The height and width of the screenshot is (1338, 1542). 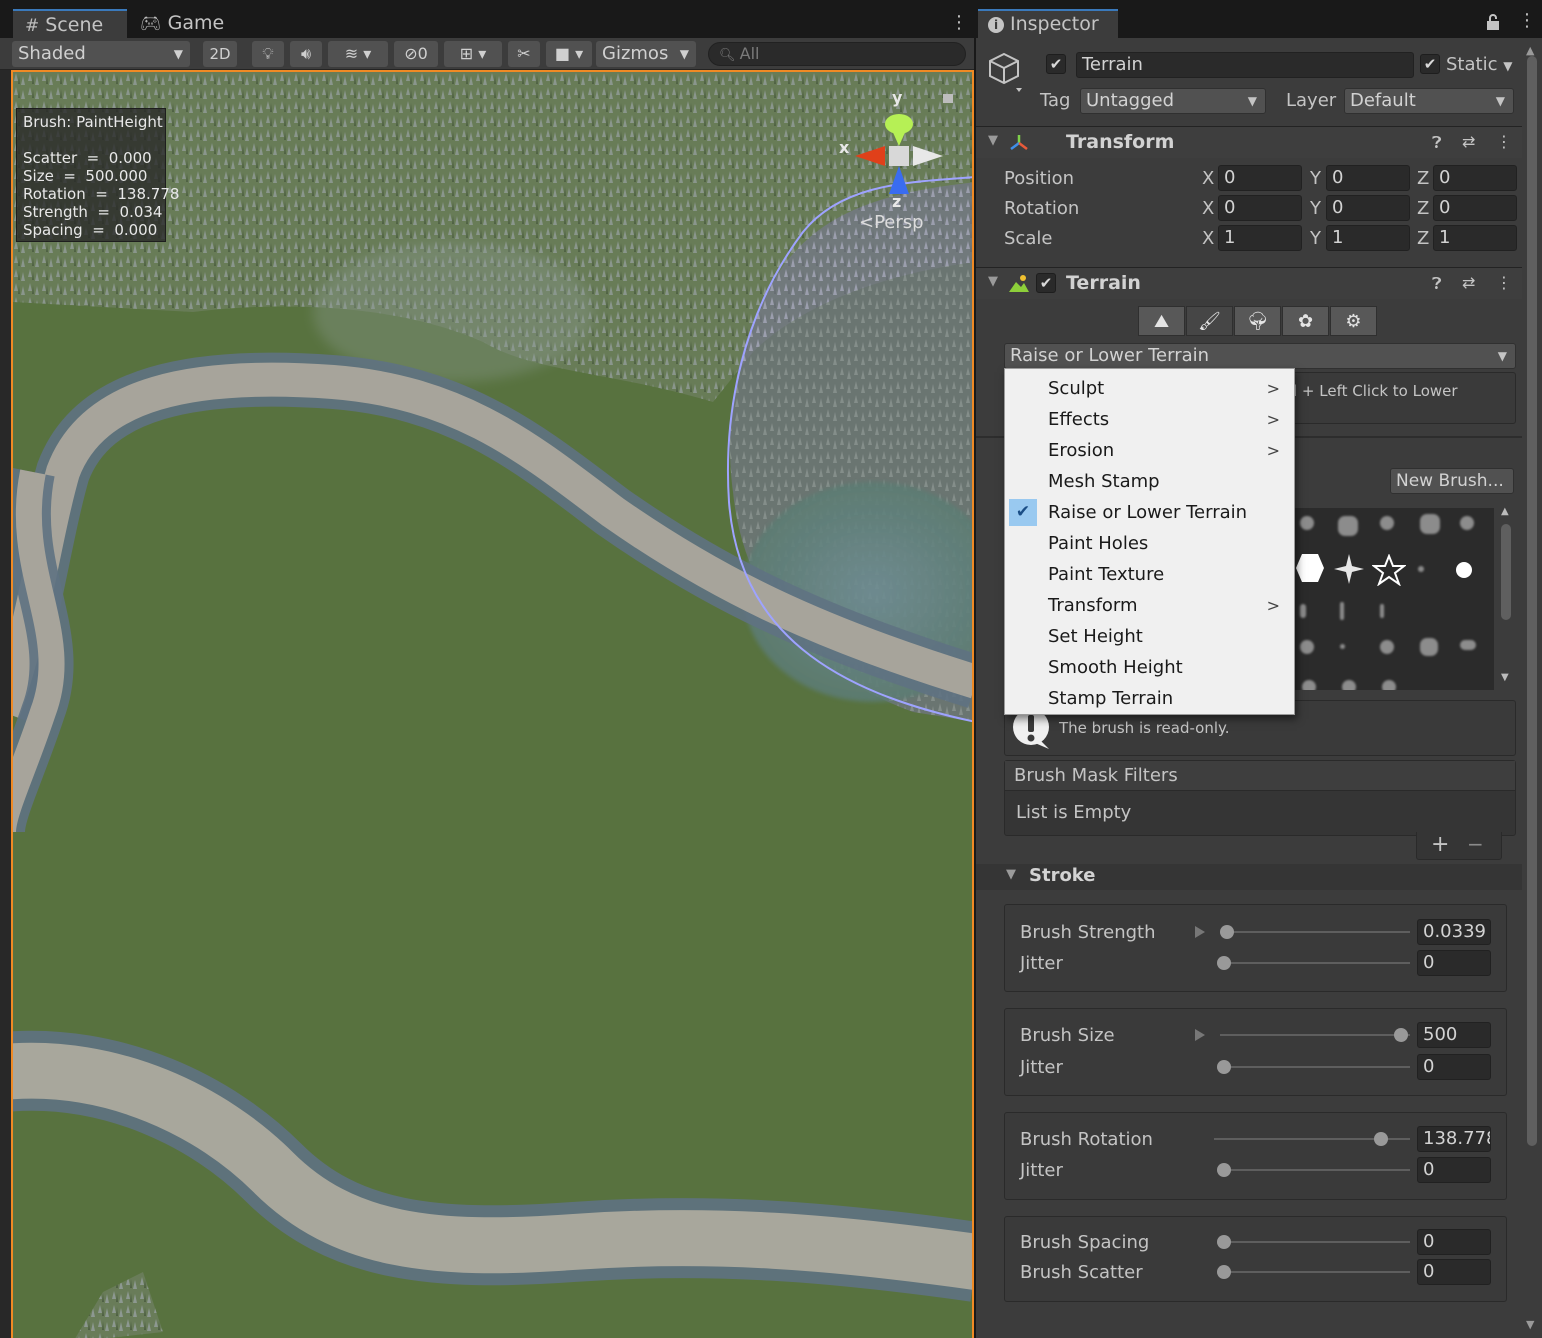 I want to click on help-icon: ❓︎, so click(x=1437, y=284).